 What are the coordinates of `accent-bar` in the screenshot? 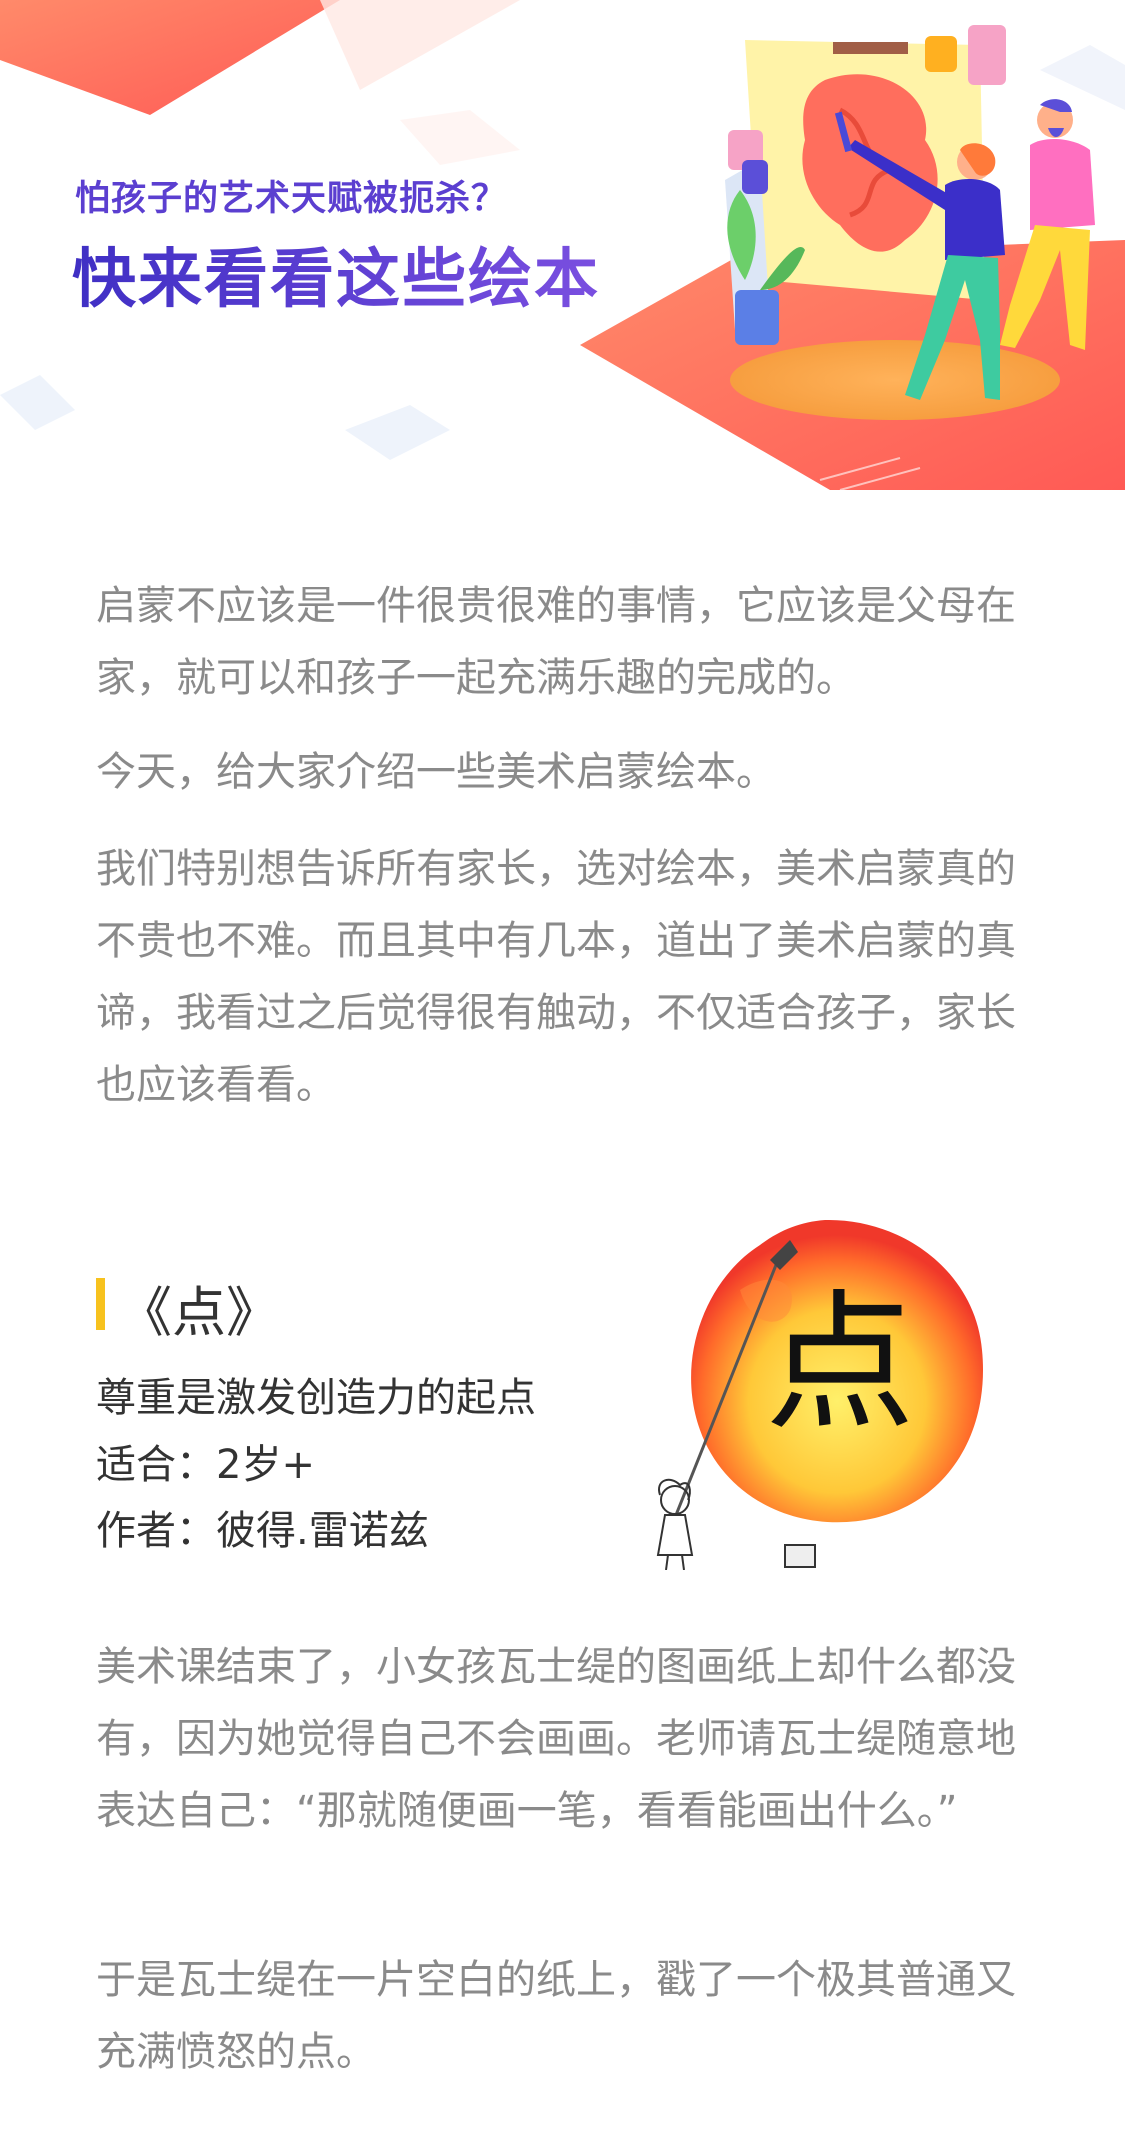 It's located at (100, 1304).